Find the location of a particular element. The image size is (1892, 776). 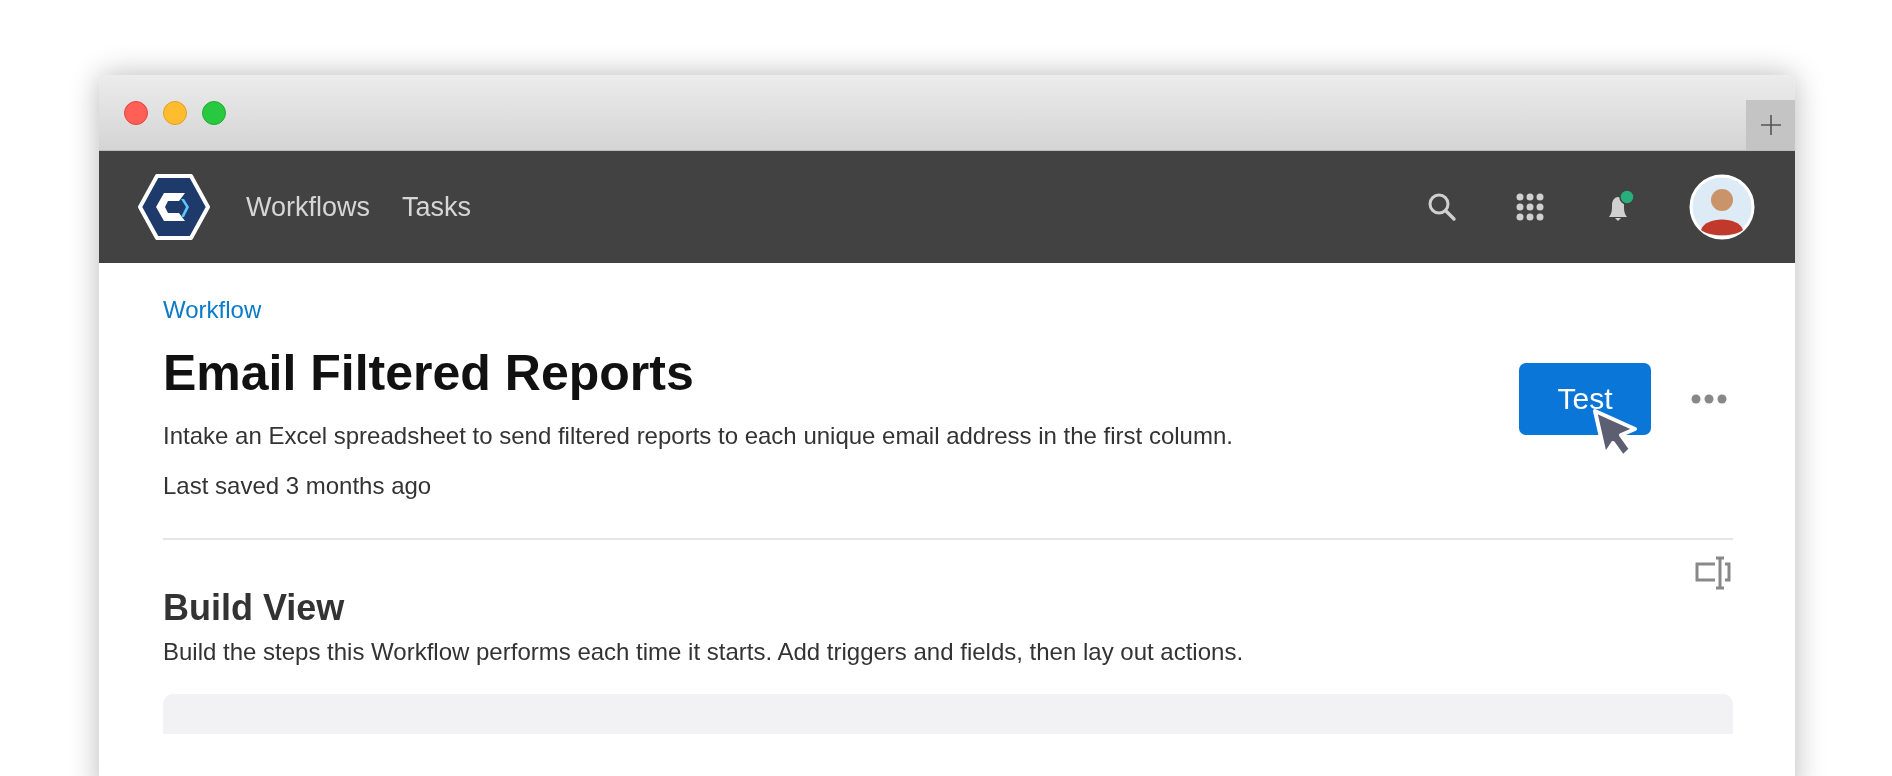

text-field-icon is located at coordinates (1714, 573).